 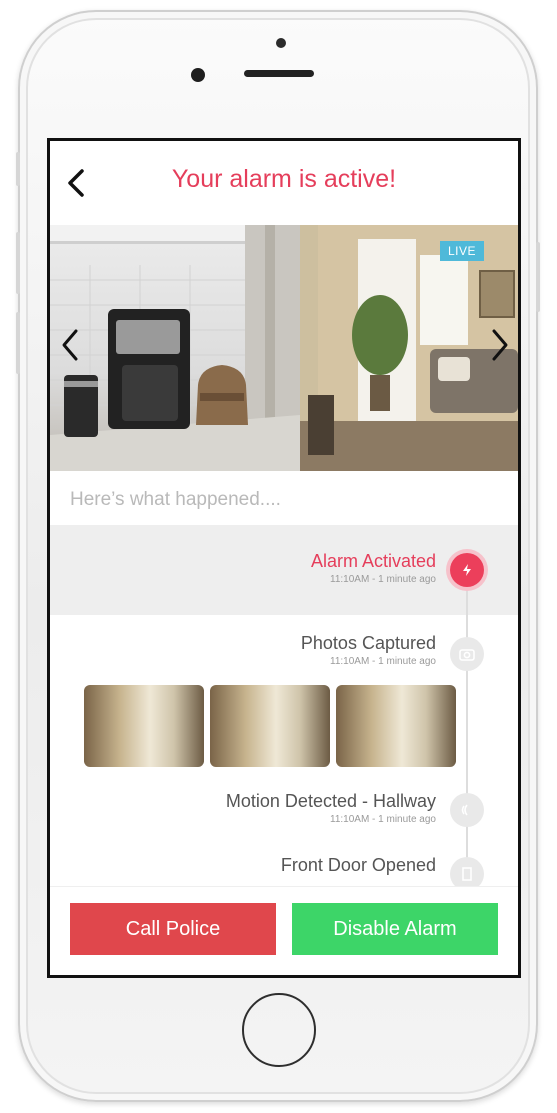 I want to click on header: Your alarm is active!, so click(x=284, y=183).